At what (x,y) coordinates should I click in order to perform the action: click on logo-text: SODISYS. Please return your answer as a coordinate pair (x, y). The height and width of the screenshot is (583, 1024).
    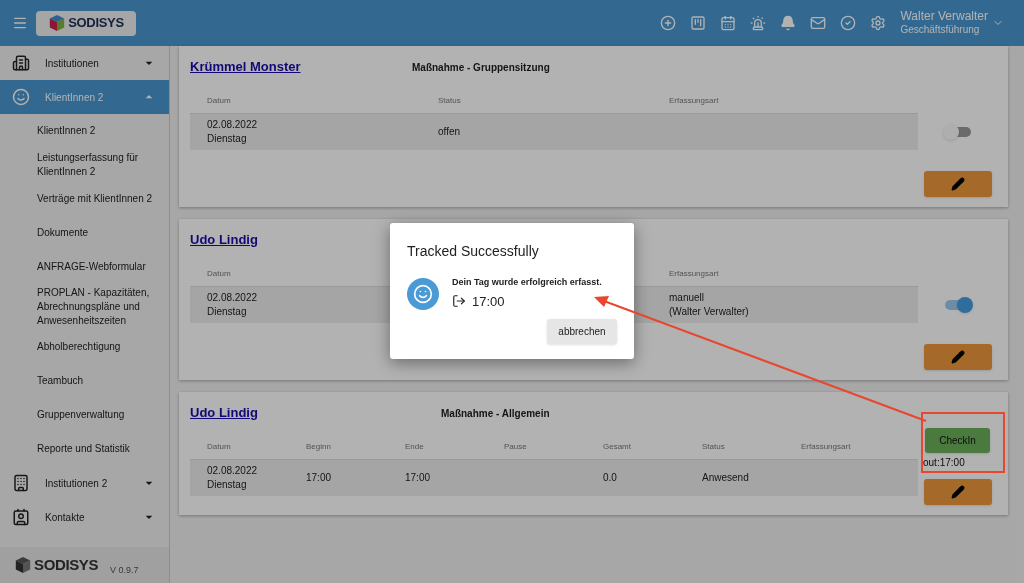
    Looking at the image, I should click on (96, 23).